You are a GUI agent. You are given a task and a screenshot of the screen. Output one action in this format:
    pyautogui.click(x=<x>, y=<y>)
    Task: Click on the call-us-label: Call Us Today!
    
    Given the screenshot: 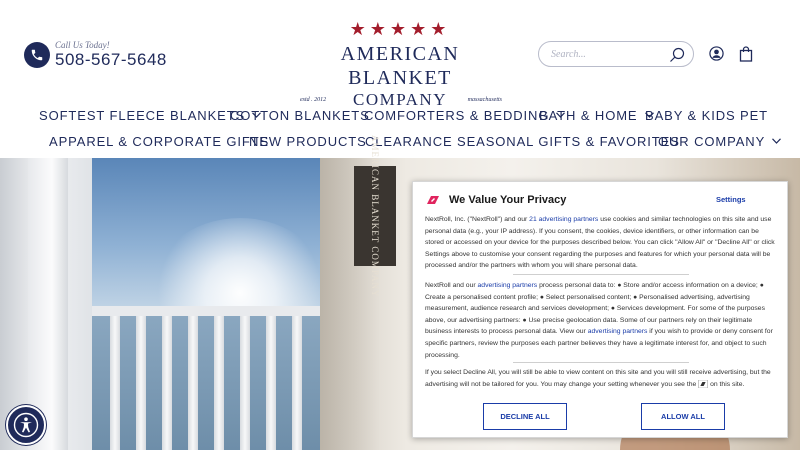 What is the action you would take?
    pyautogui.click(x=82, y=45)
    